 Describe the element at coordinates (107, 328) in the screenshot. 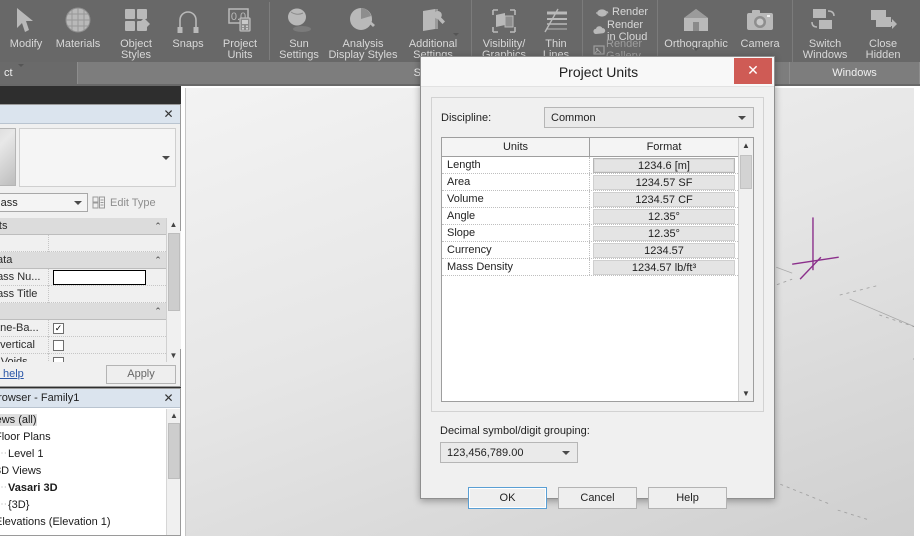

I see `property-value: ✓` at that location.